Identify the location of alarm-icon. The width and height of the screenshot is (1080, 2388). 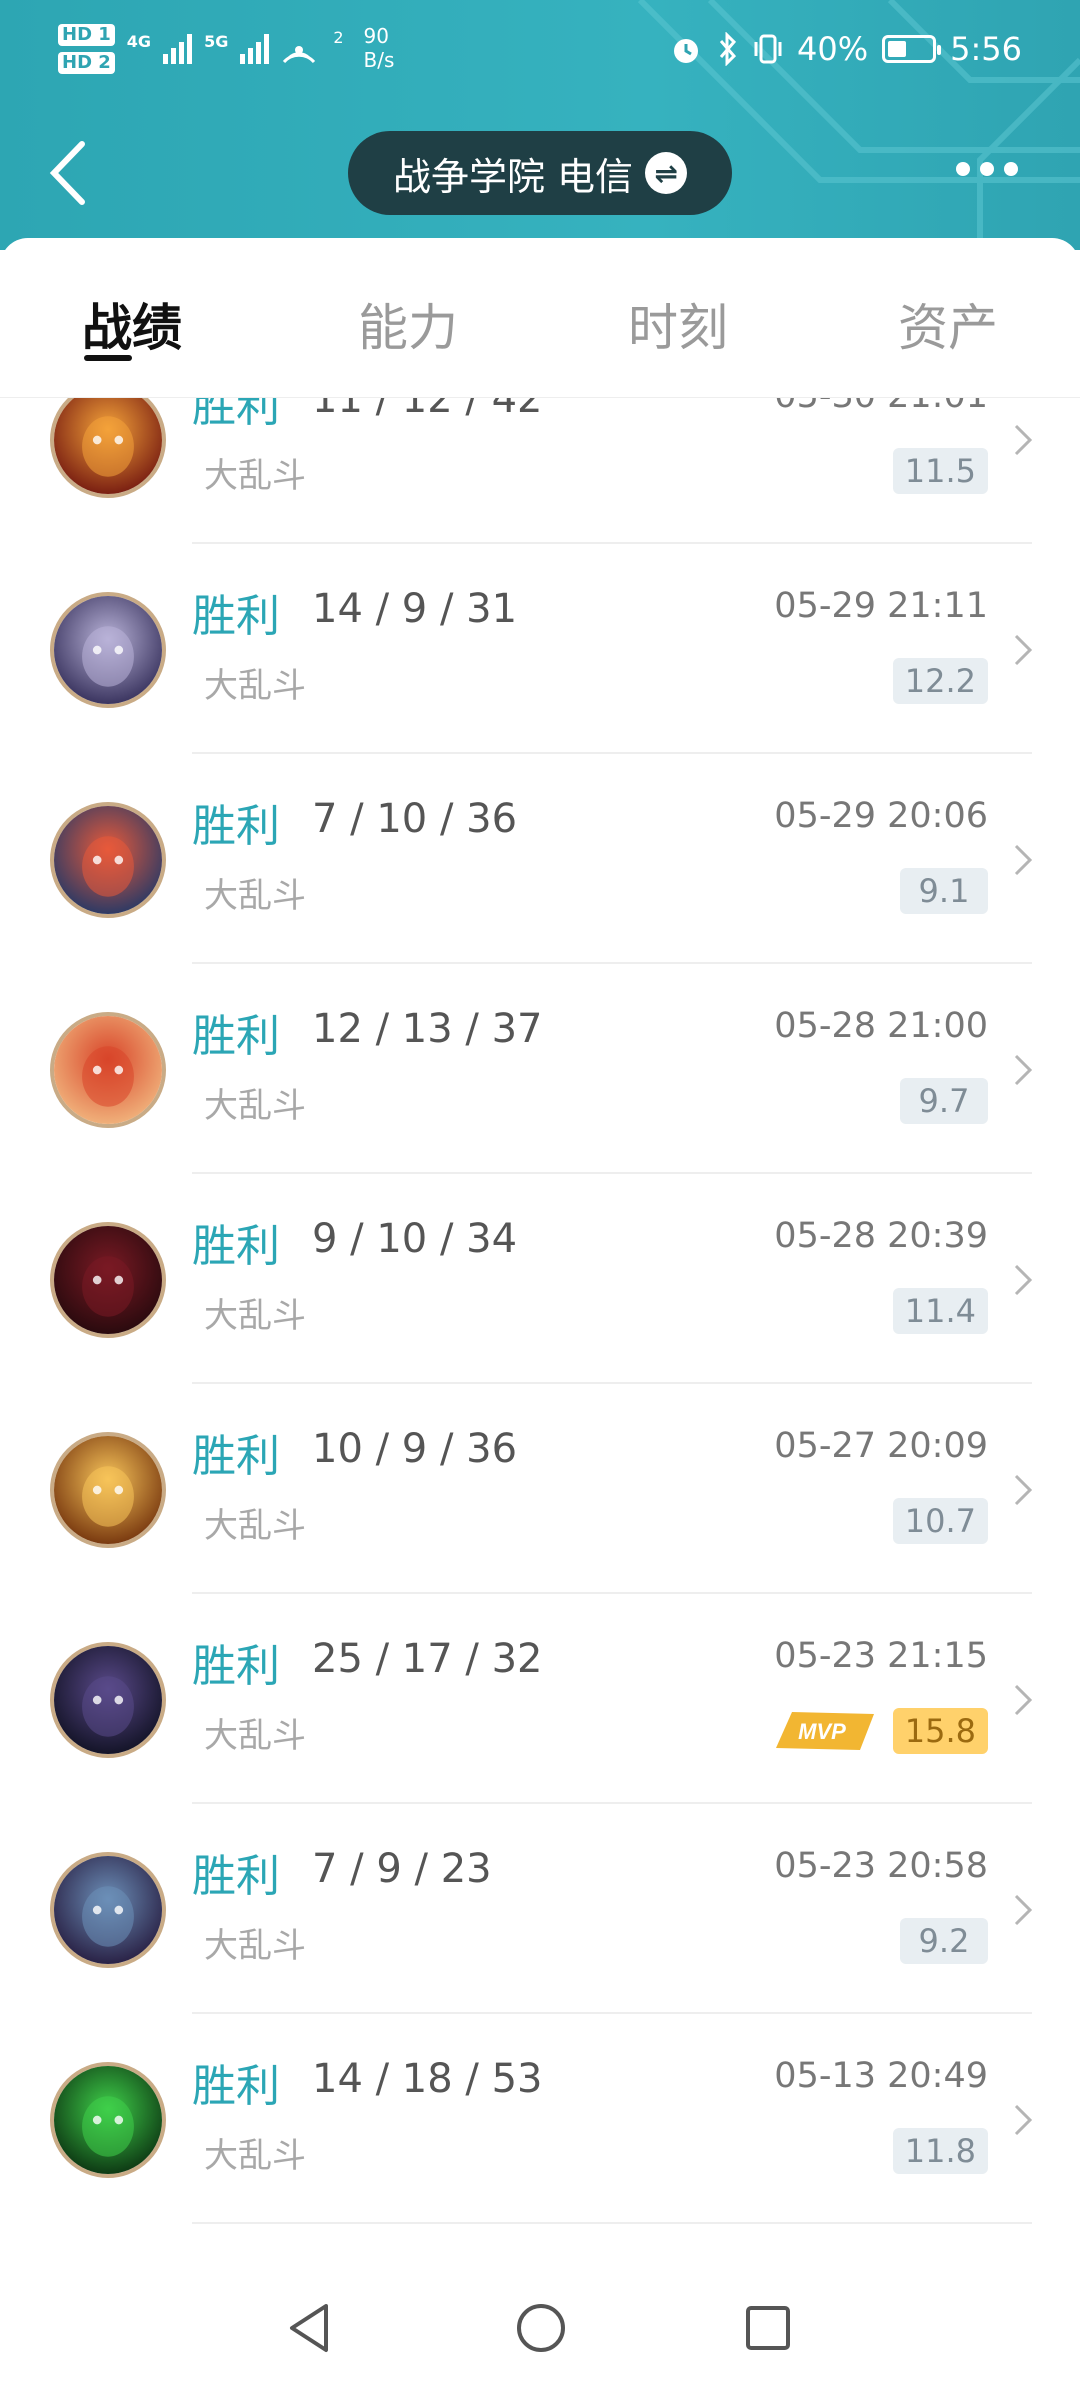
(686, 51).